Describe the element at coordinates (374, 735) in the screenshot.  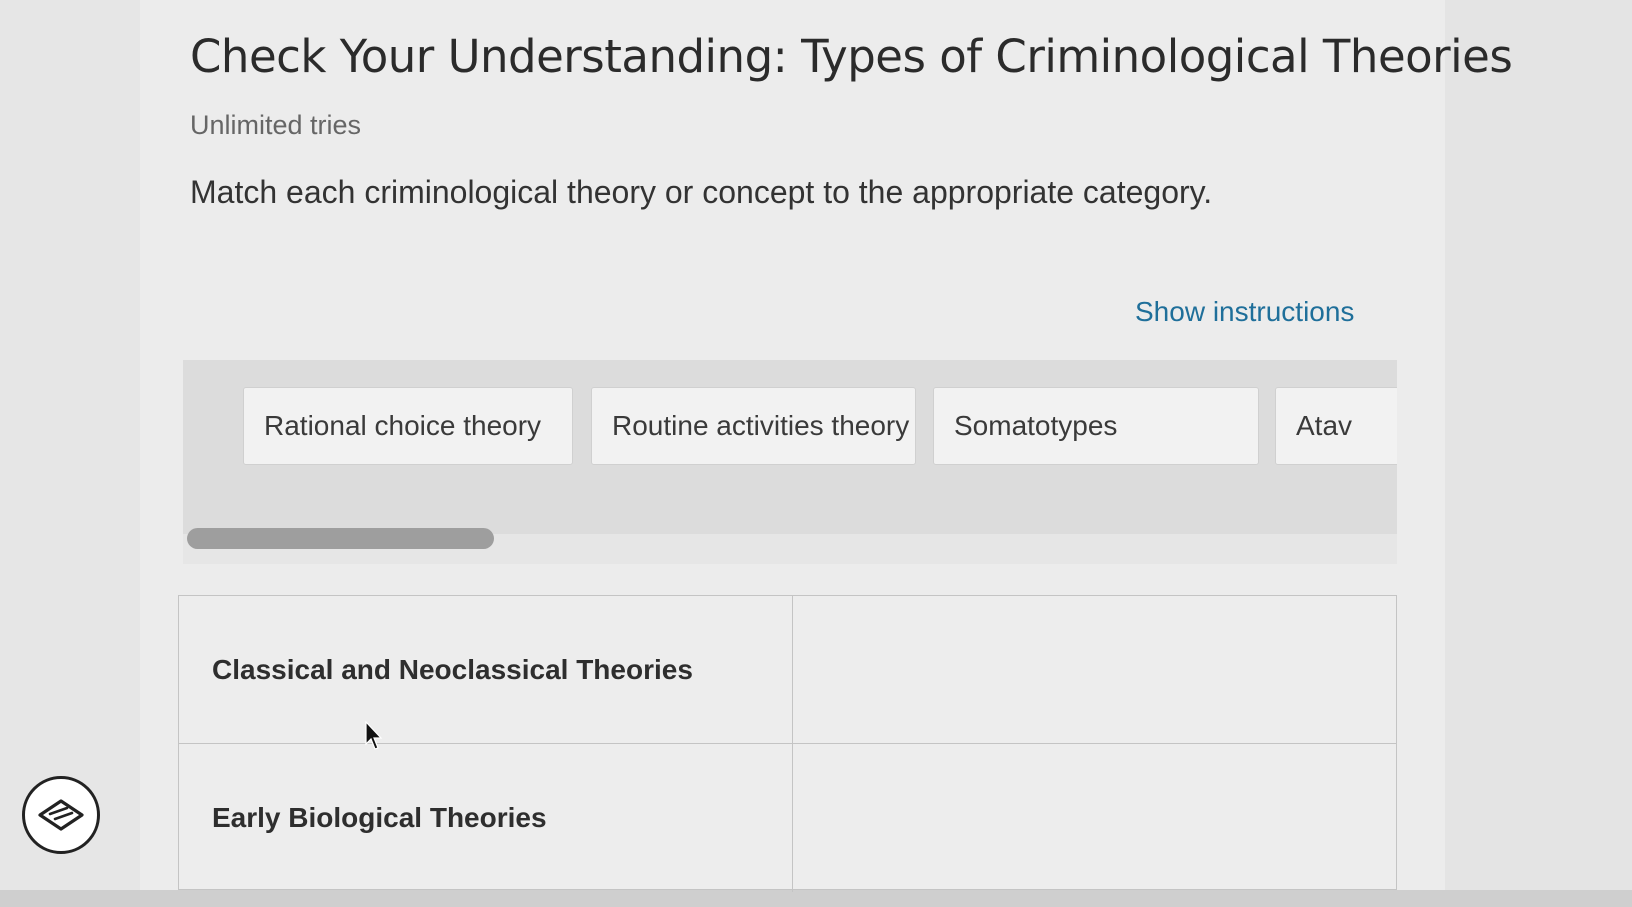
I see `mouse-pointer-icon` at that location.